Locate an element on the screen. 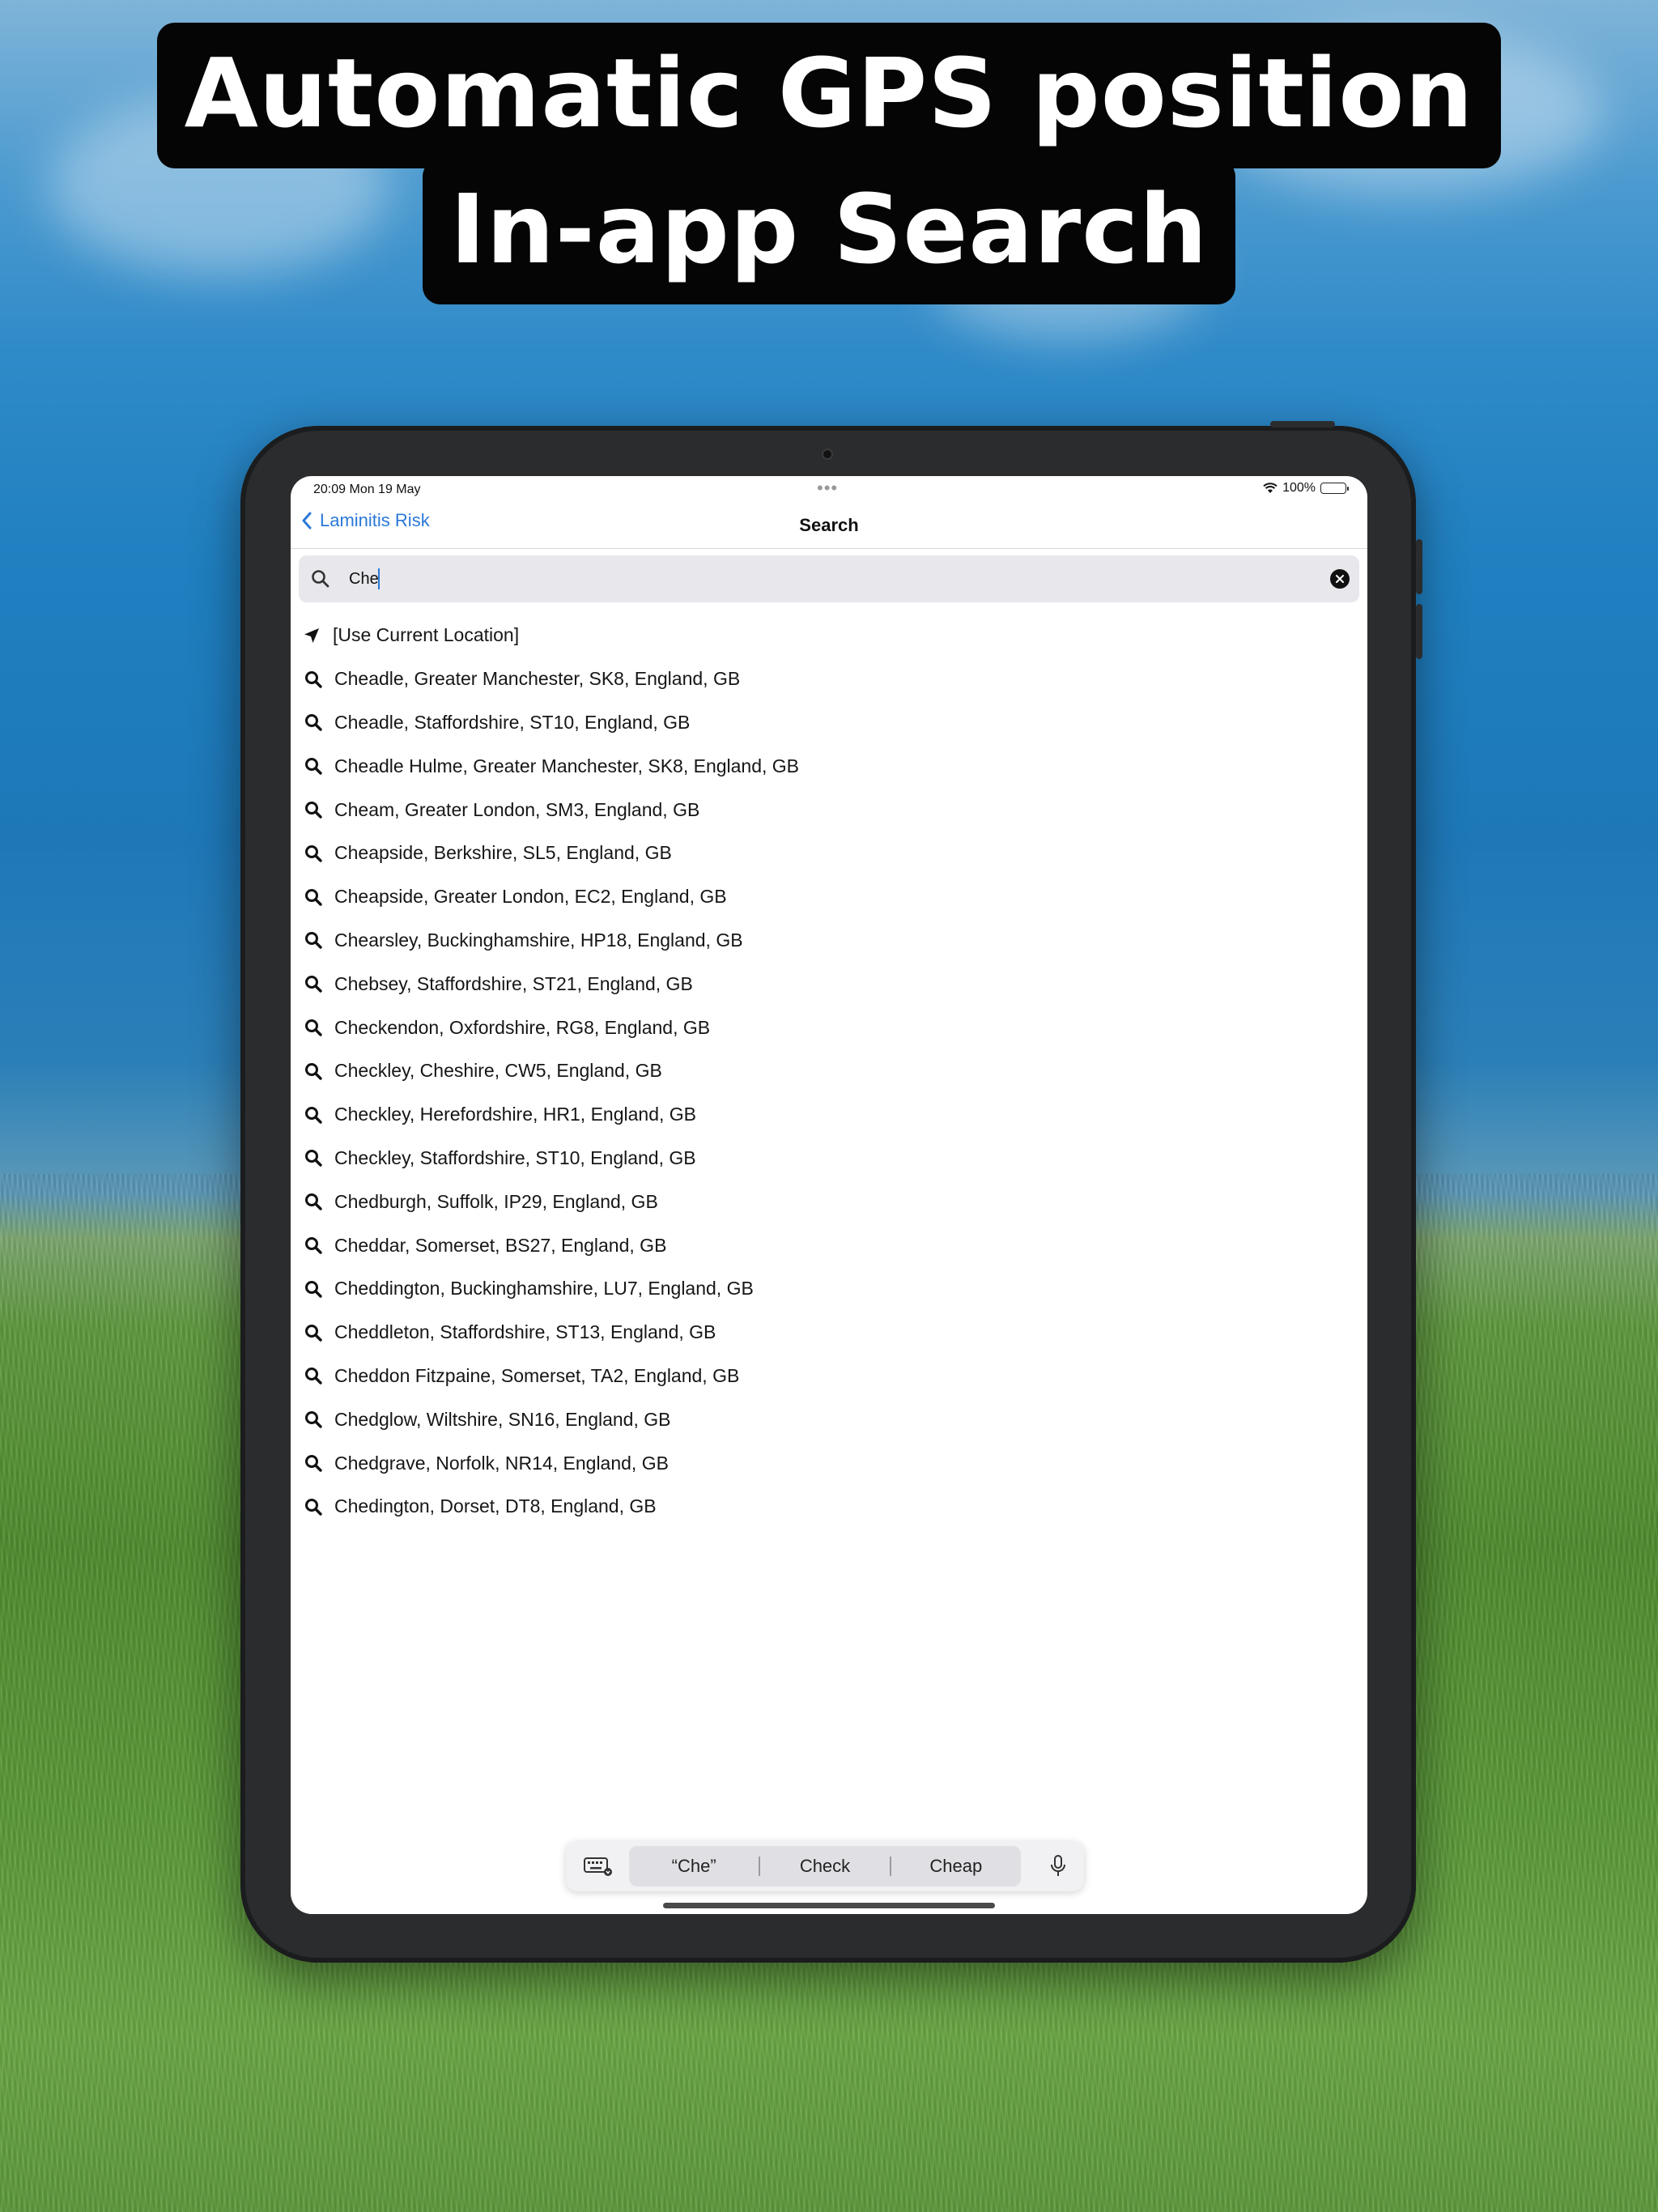 The height and width of the screenshot is (2212, 1658). search-result-label: Chedburgh, Suffolk, IP29, England, GB is located at coordinates (496, 1201).